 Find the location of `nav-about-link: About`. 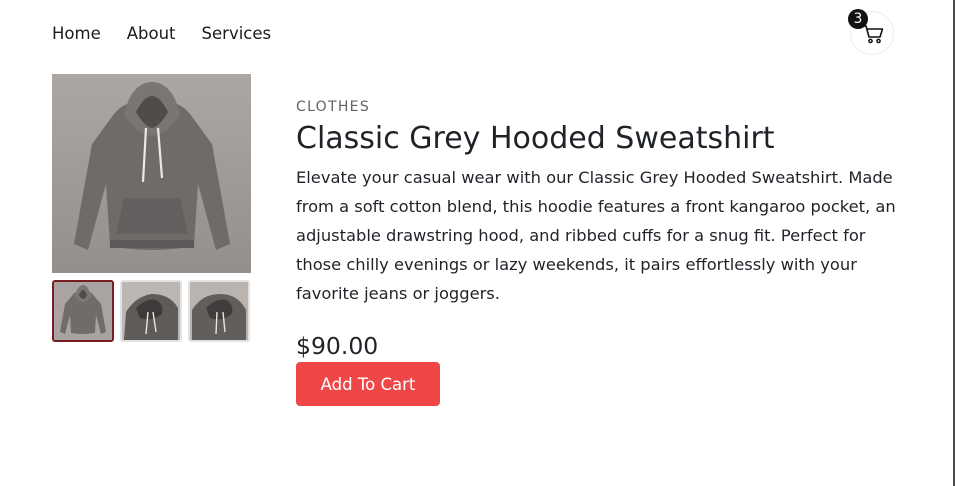

nav-about-link: About is located at coordinates (151, 34).